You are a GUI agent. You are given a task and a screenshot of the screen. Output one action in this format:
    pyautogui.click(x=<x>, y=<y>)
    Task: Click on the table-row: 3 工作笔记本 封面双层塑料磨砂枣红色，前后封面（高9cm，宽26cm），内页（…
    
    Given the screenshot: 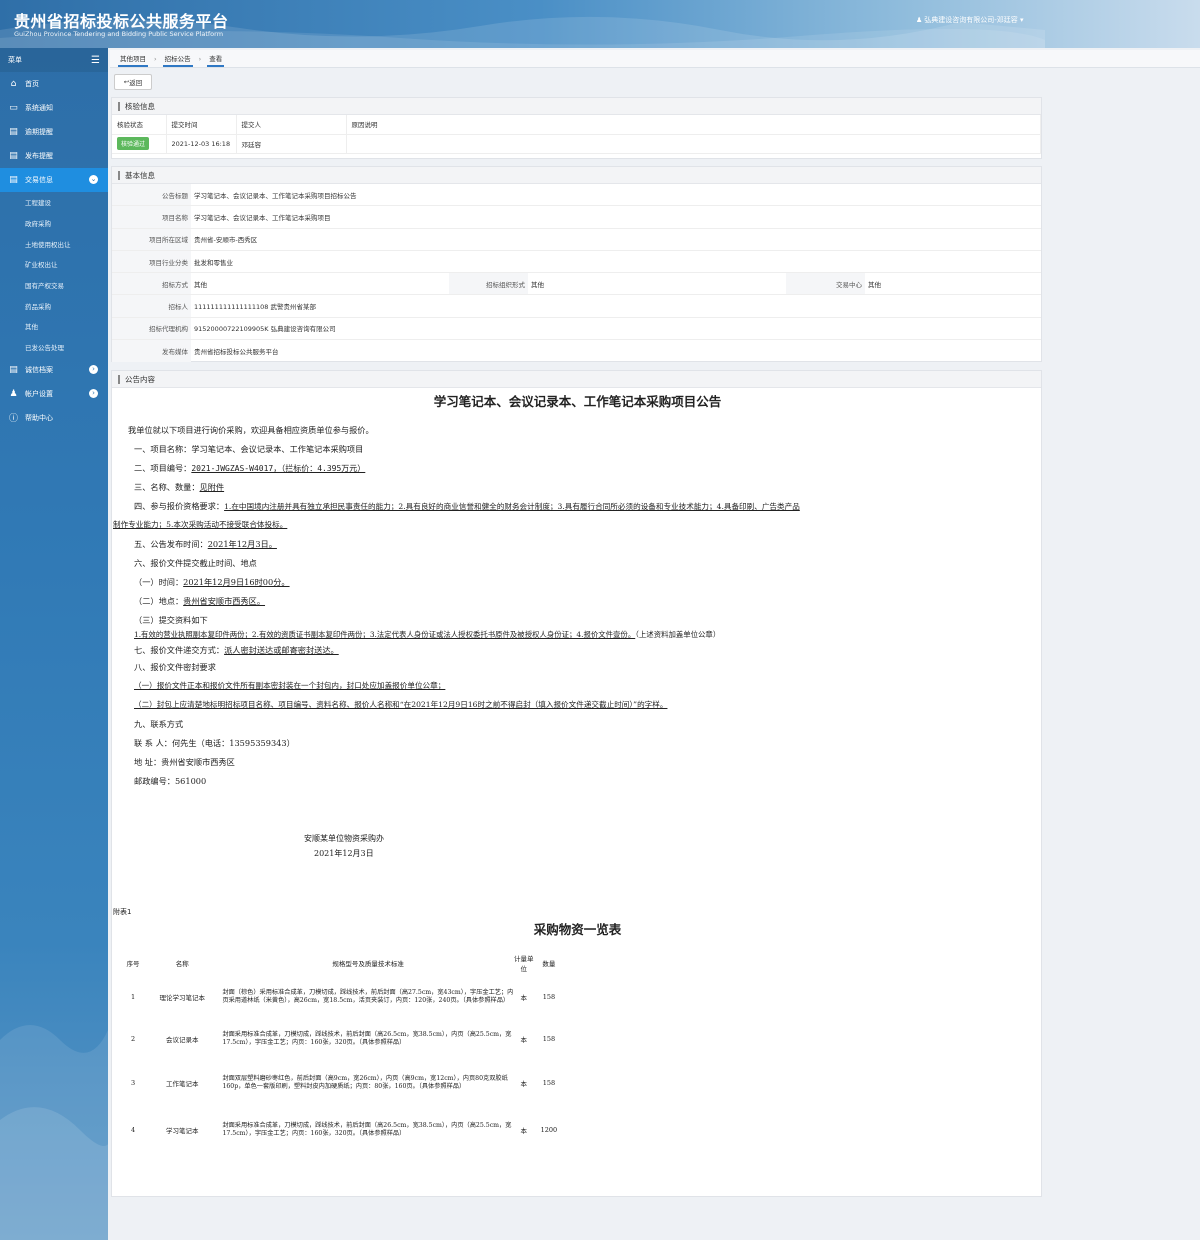 What is the action you would take?
    pyautogui.click(x=344, y=1083)
    